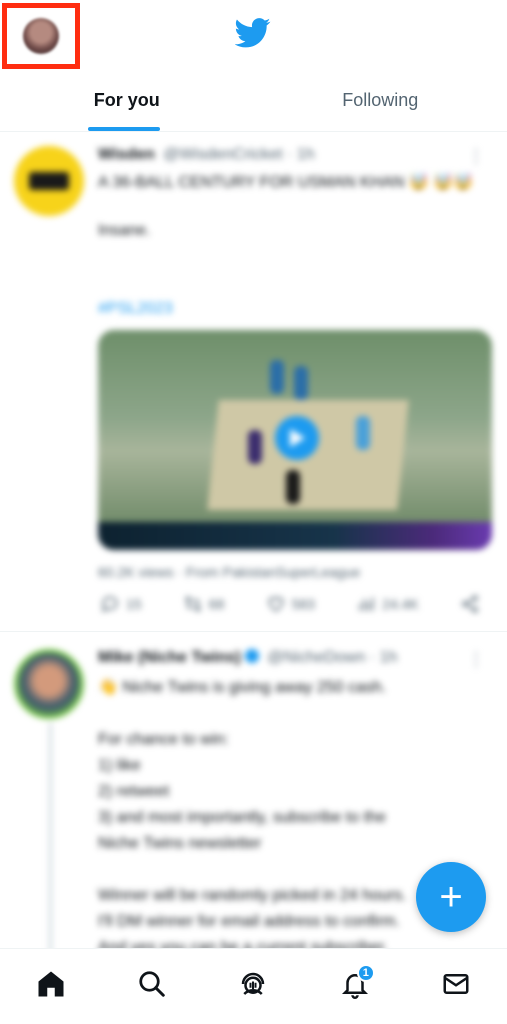 The image size is (507, 1024). I want to click on video-scorebar, so click(295, 536).